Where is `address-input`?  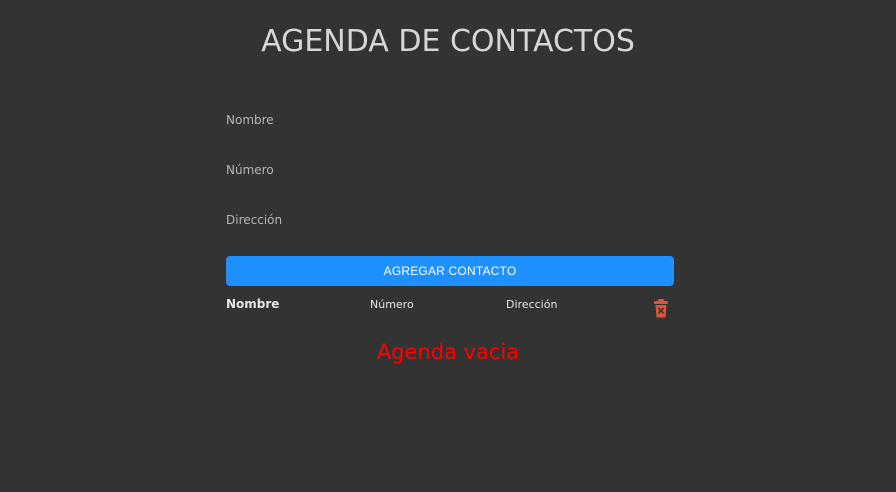 address-input is located at coordinates (450, 220).